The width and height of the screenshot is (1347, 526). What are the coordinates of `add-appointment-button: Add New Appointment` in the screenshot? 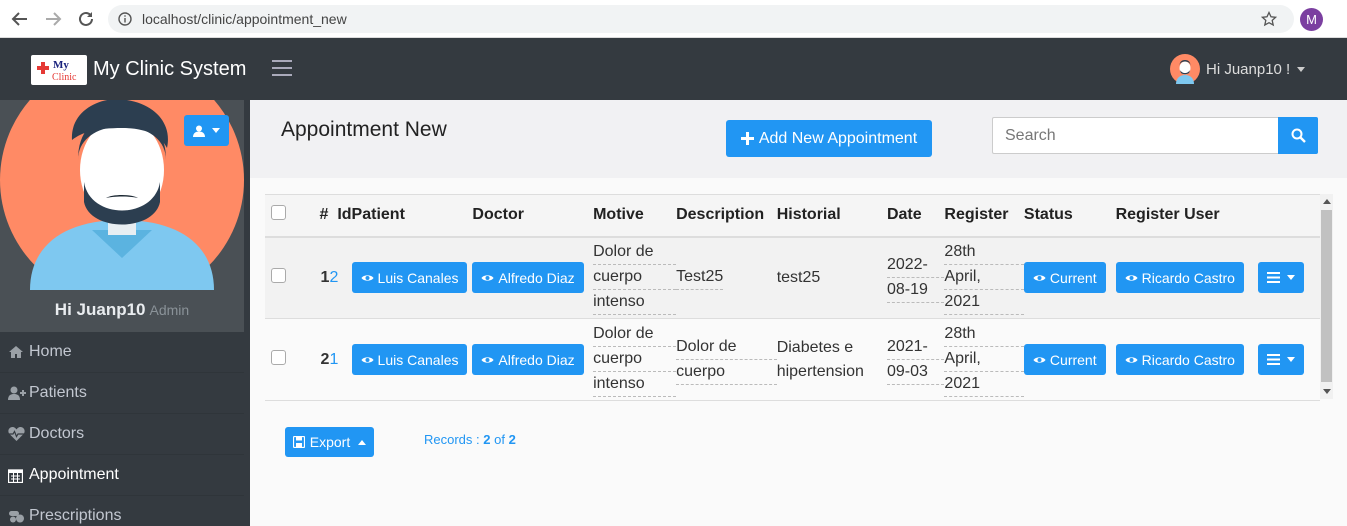 It's located at (829, 138).